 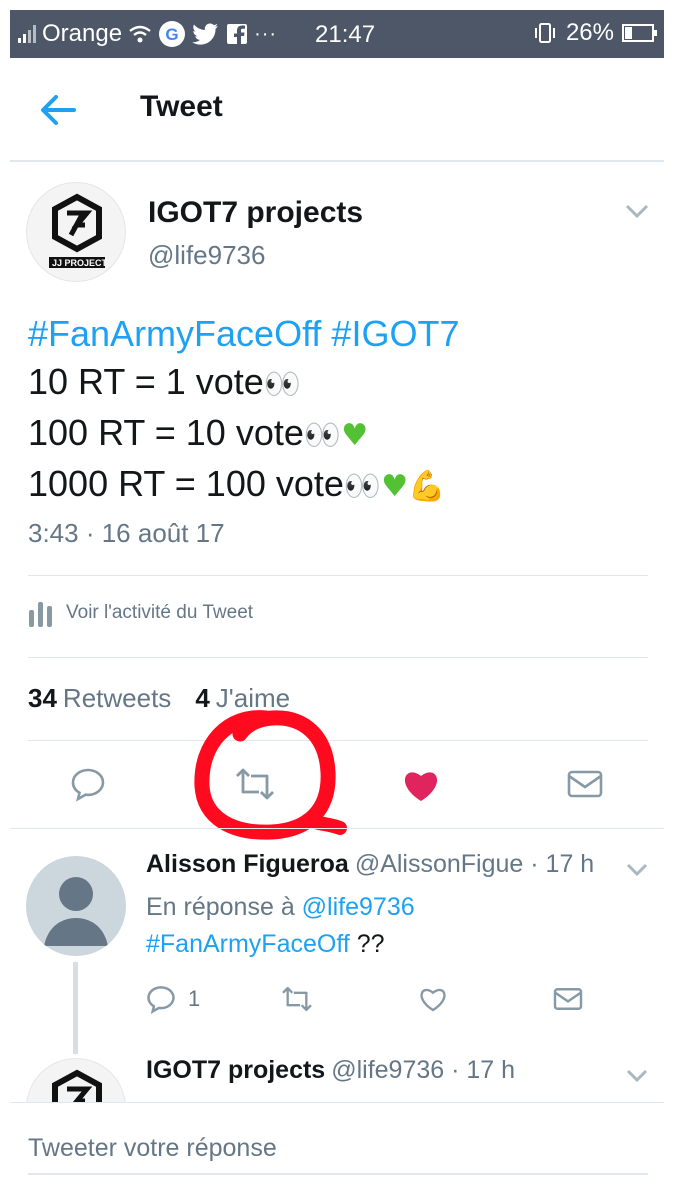 I want to click on wifi-icon, so click(x=140, y=34).